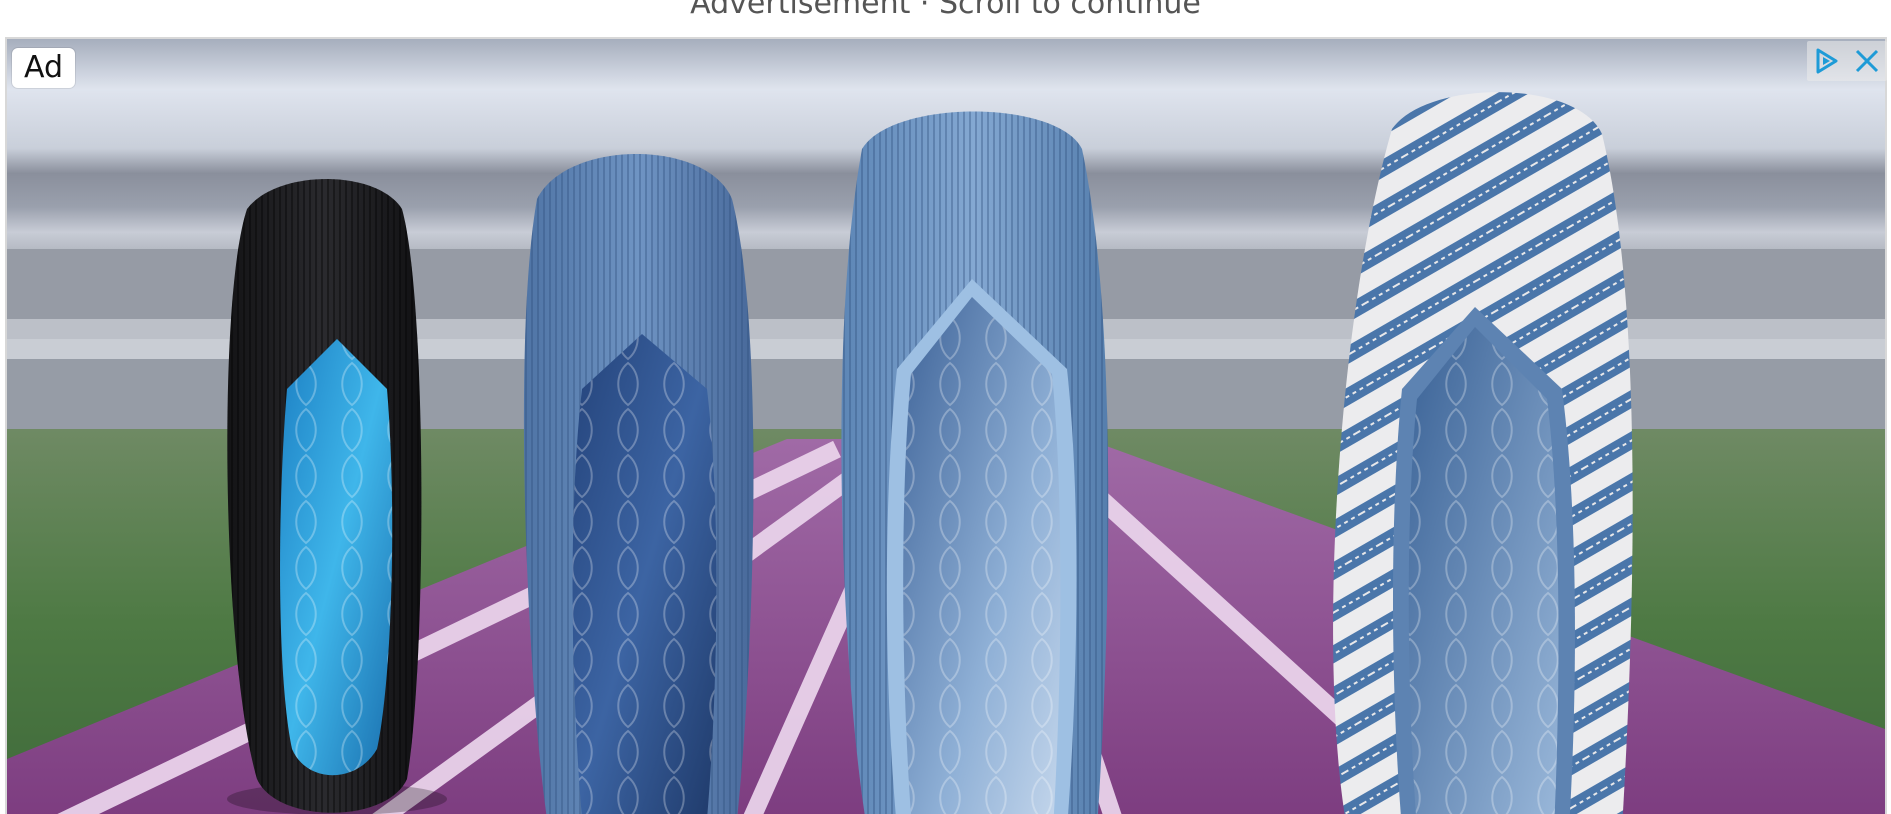 The height and width of the screenshot is (814, 1891). What do you see at coordinates (638, 484) in the screenshot?
I see `shoe-blue` at bounding box center [638, 484].